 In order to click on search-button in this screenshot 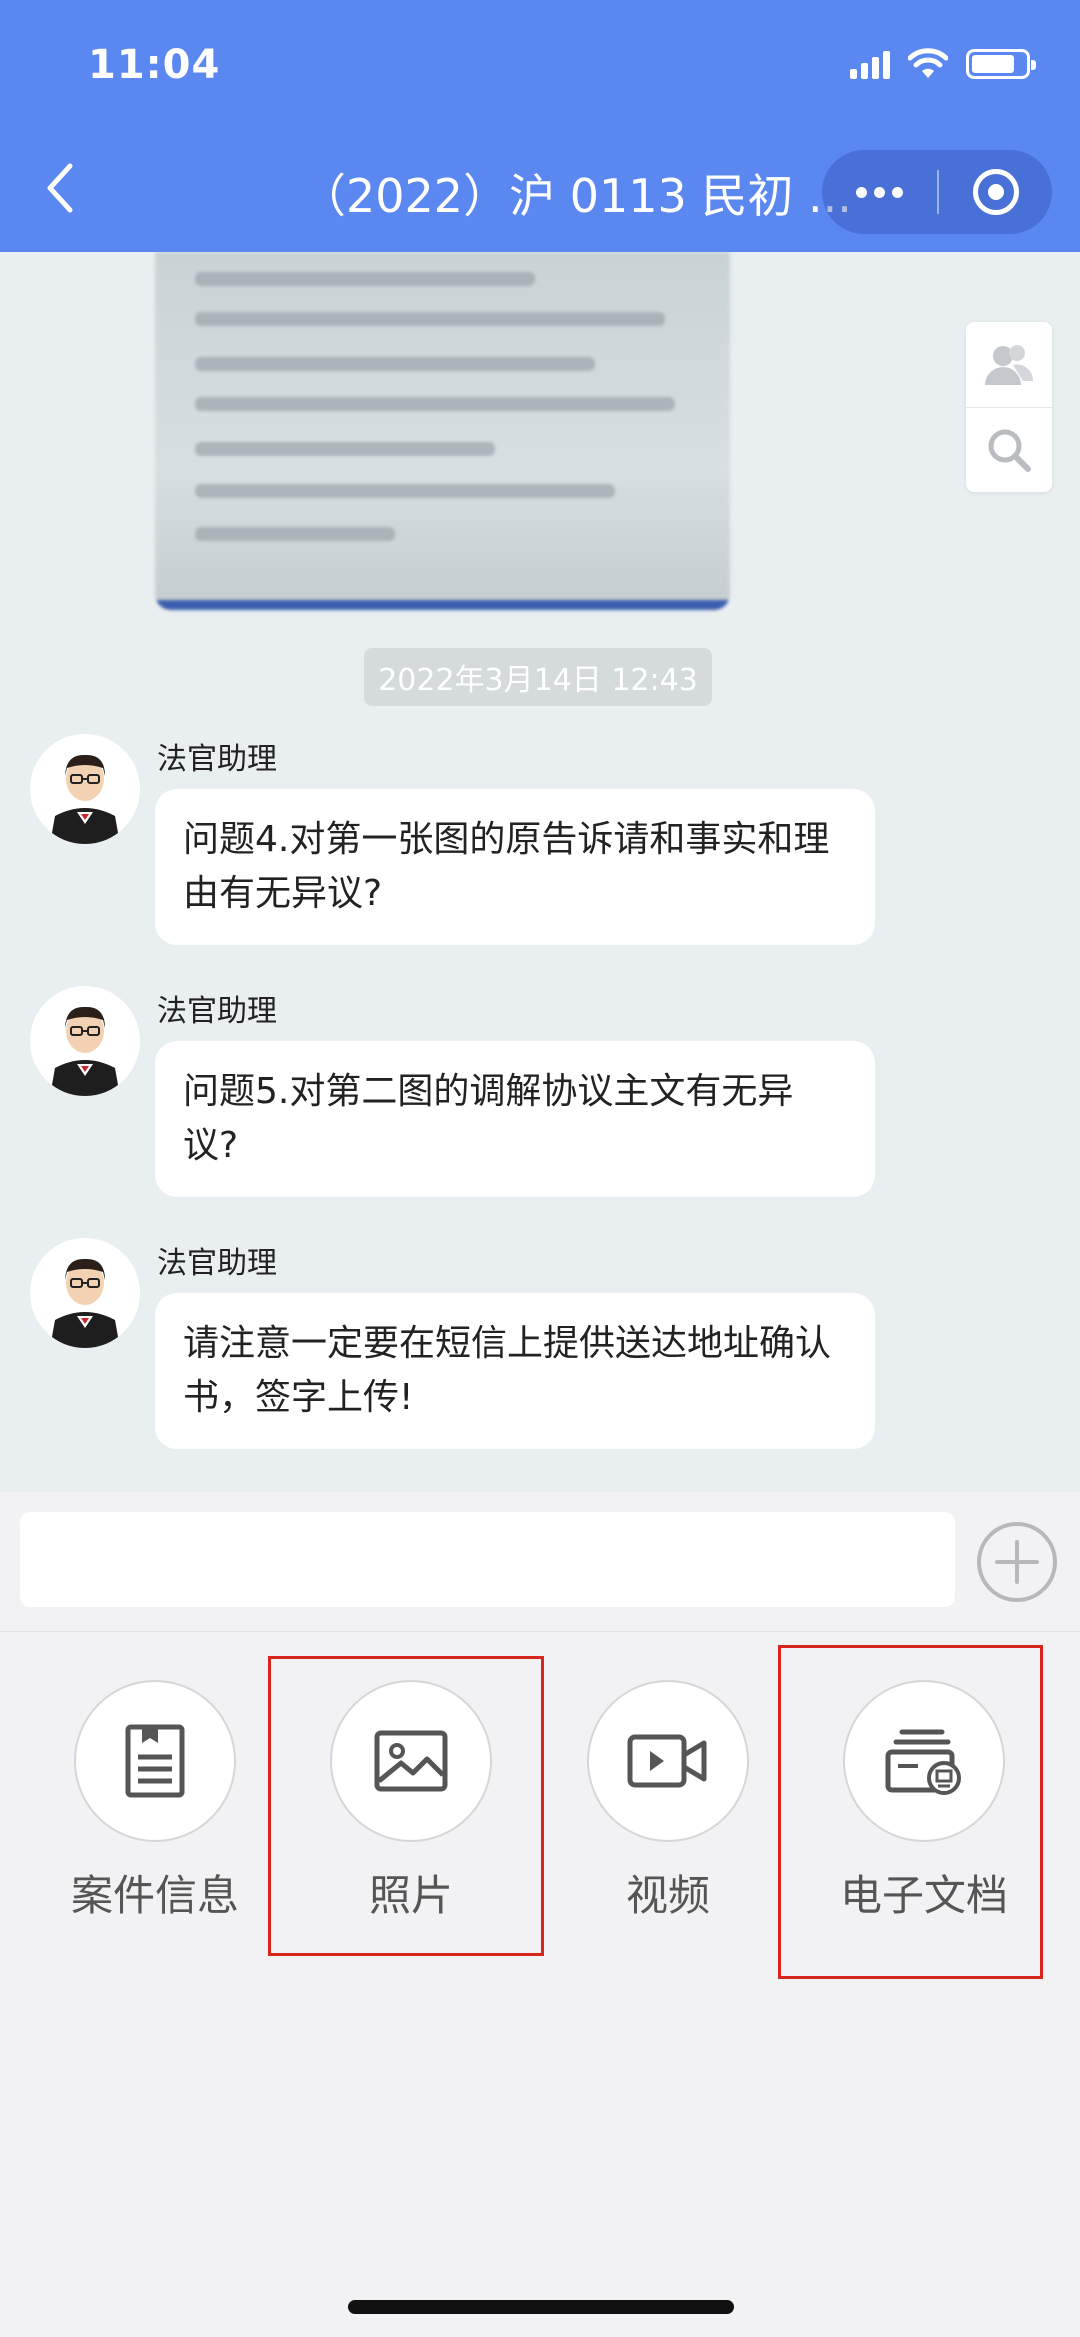, I will do `click(1009, 449)`.